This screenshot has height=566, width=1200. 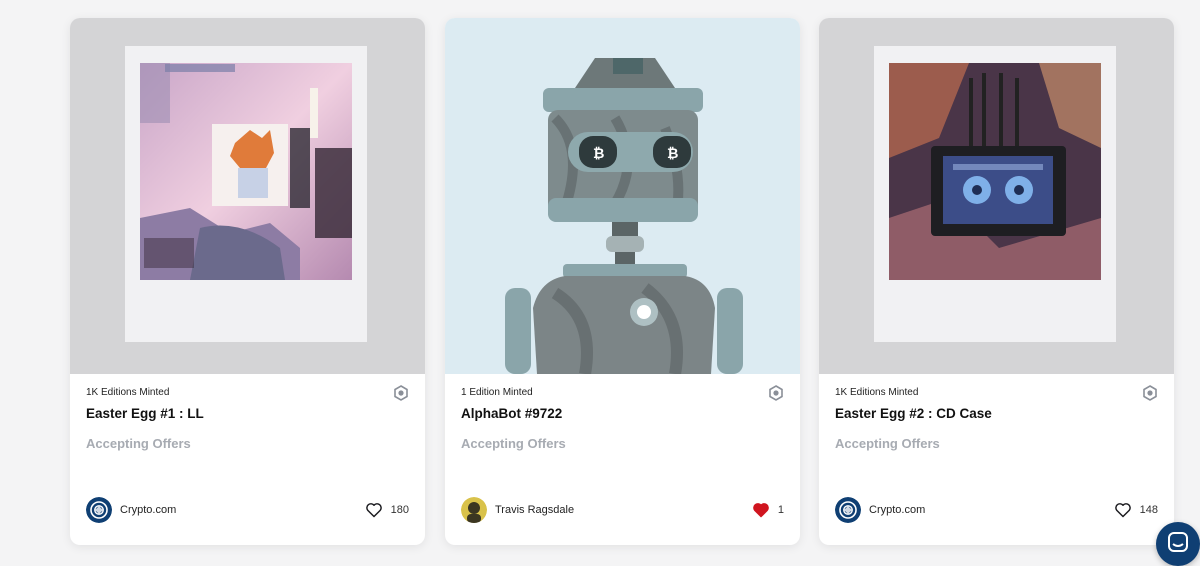 What do you see at coordinates (1148, 510) in the screenshot?
I see `like-count: 148` at bounding box center [1148, 510].